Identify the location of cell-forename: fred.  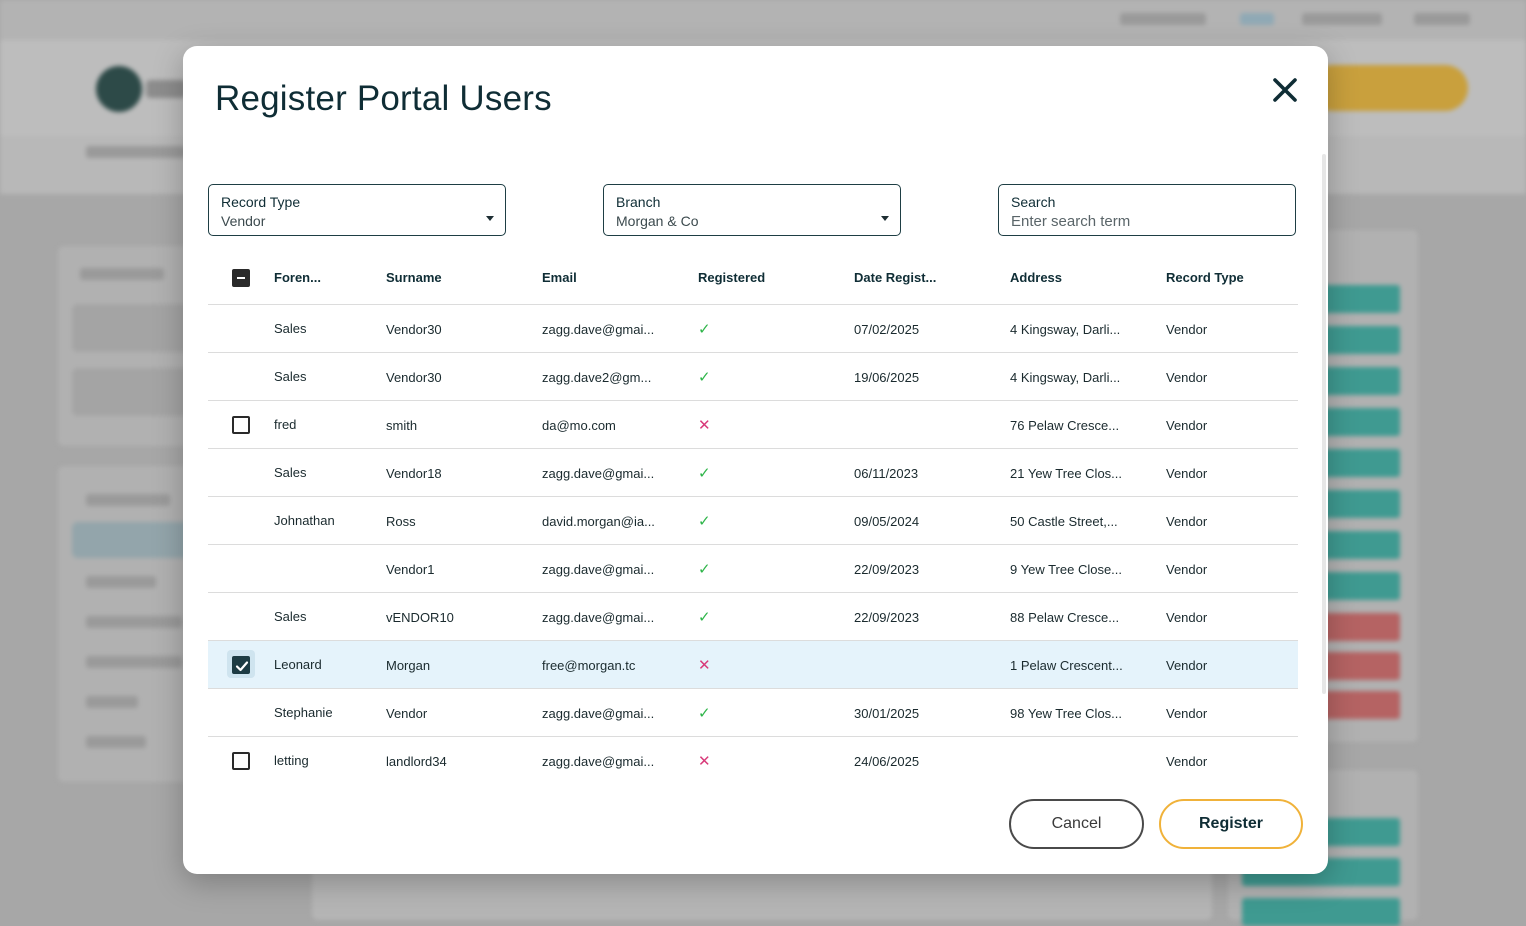
(285, 424).